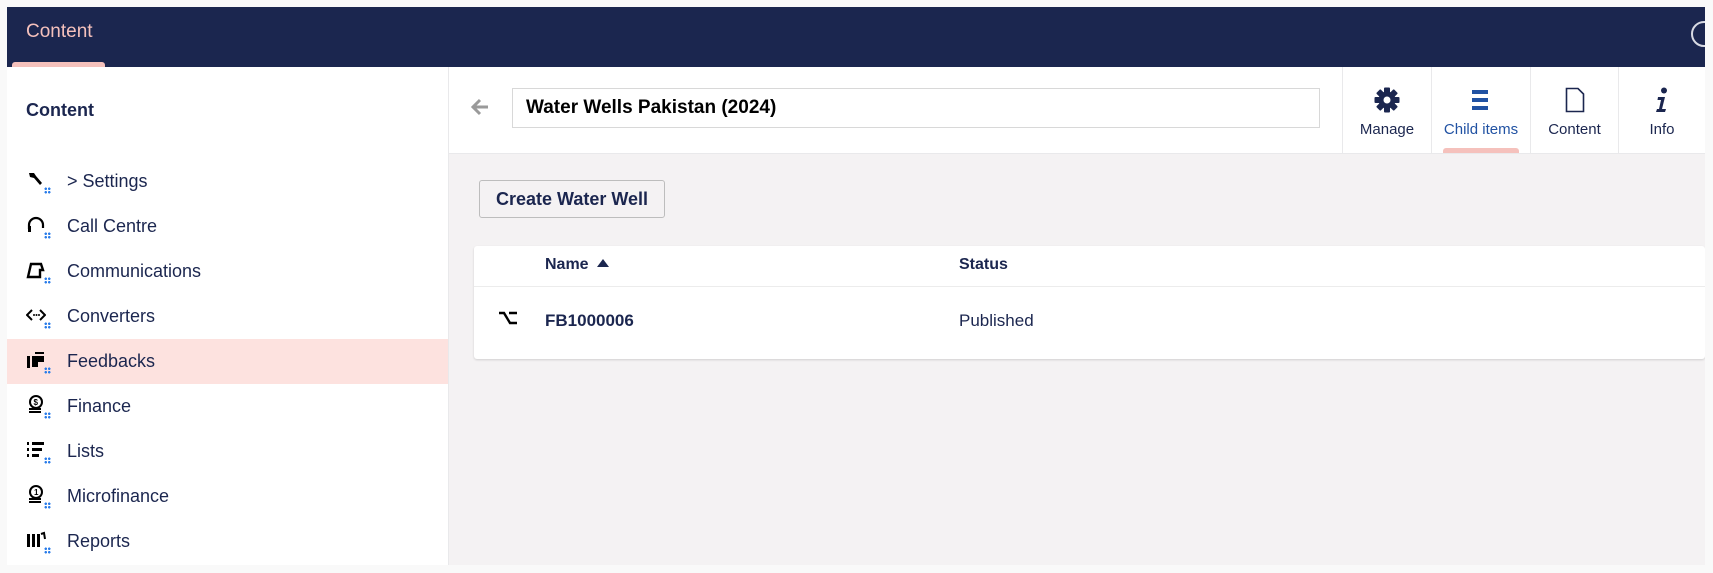  Describe the element at coordinates (60, 110) in the screenshot. I see `sidebar-title: Content` at that location.